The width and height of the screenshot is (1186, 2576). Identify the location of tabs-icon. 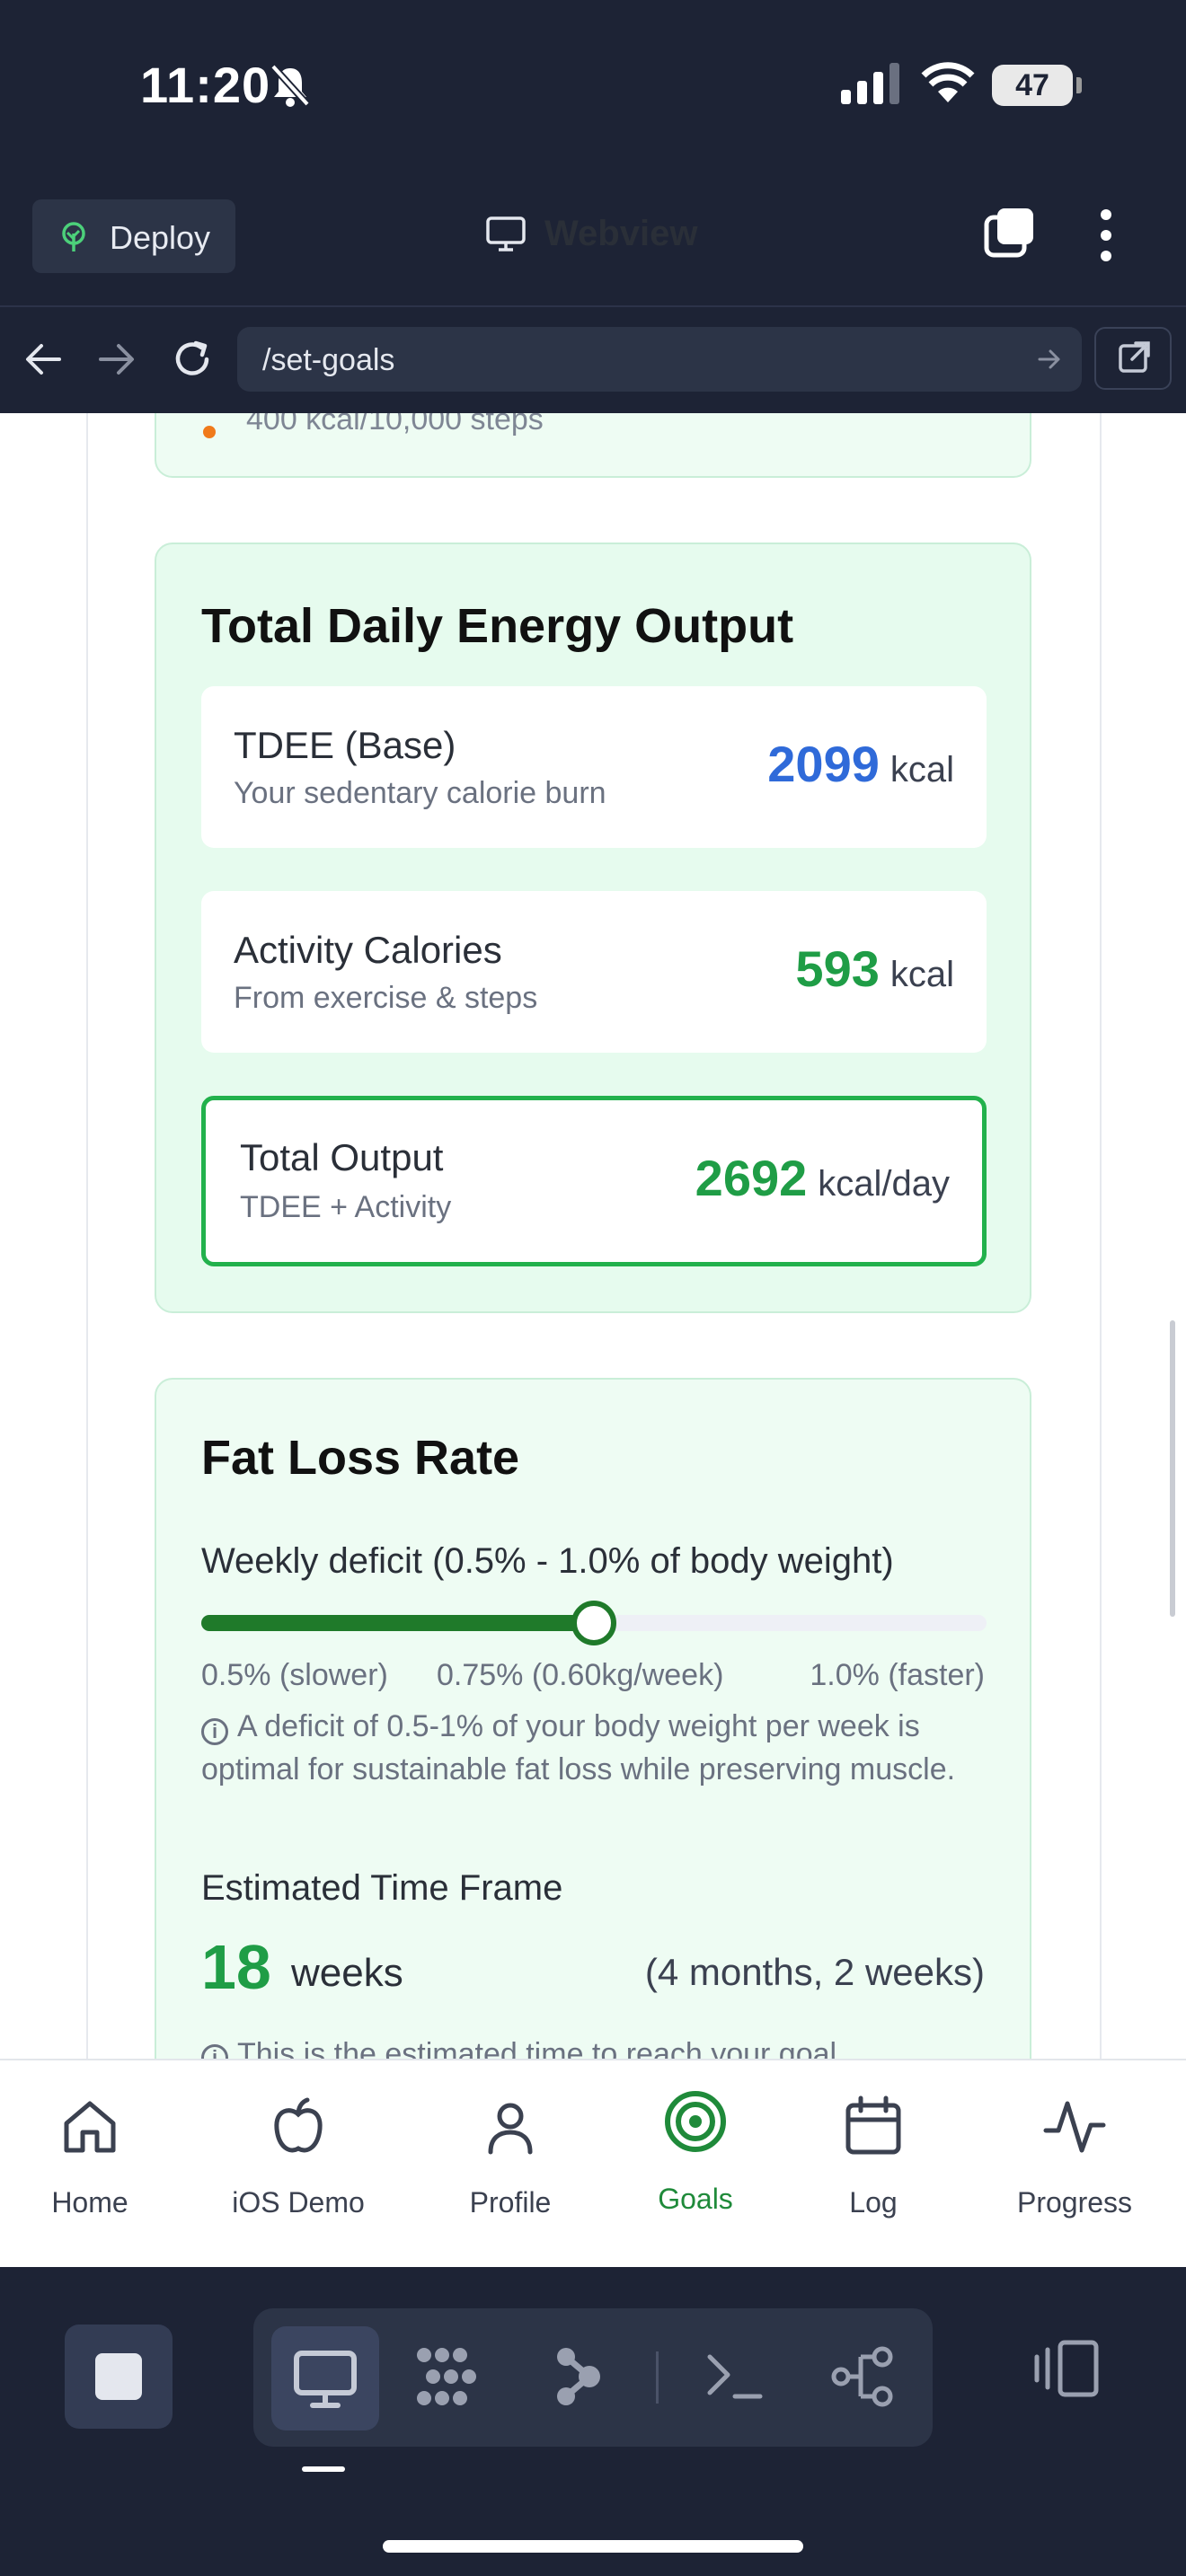
(1010, 236).